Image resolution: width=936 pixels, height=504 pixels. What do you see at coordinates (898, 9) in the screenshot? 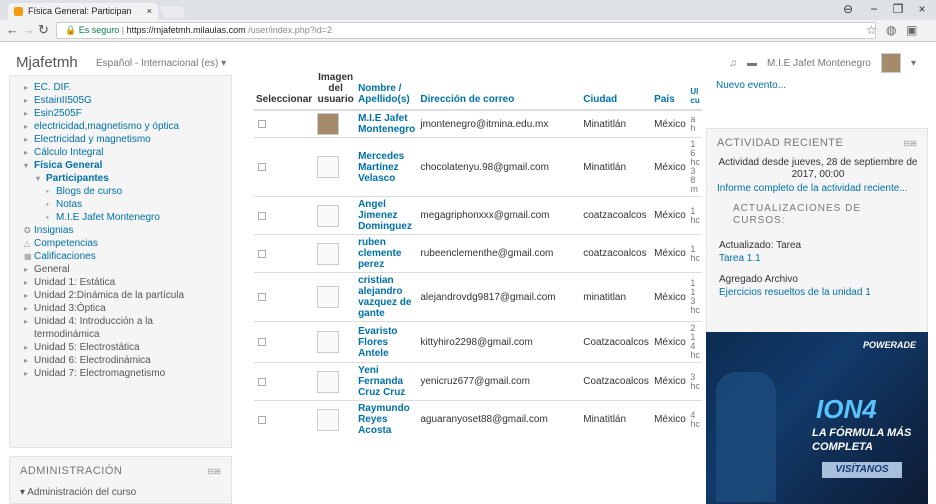
I see `restore-button: ❐` at bounding box center [898, 9].